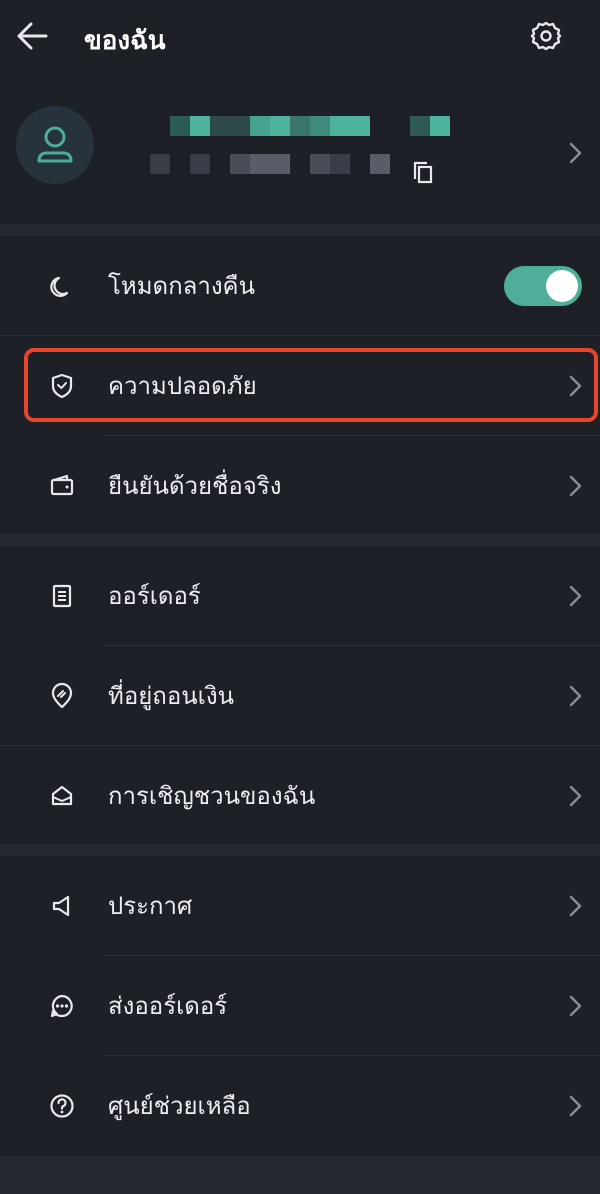 The height and width of the screenshot is (1194, 600). Describe the element at coordinates (62, 486) in the screenshot. I see `wallet-icon` at that location.